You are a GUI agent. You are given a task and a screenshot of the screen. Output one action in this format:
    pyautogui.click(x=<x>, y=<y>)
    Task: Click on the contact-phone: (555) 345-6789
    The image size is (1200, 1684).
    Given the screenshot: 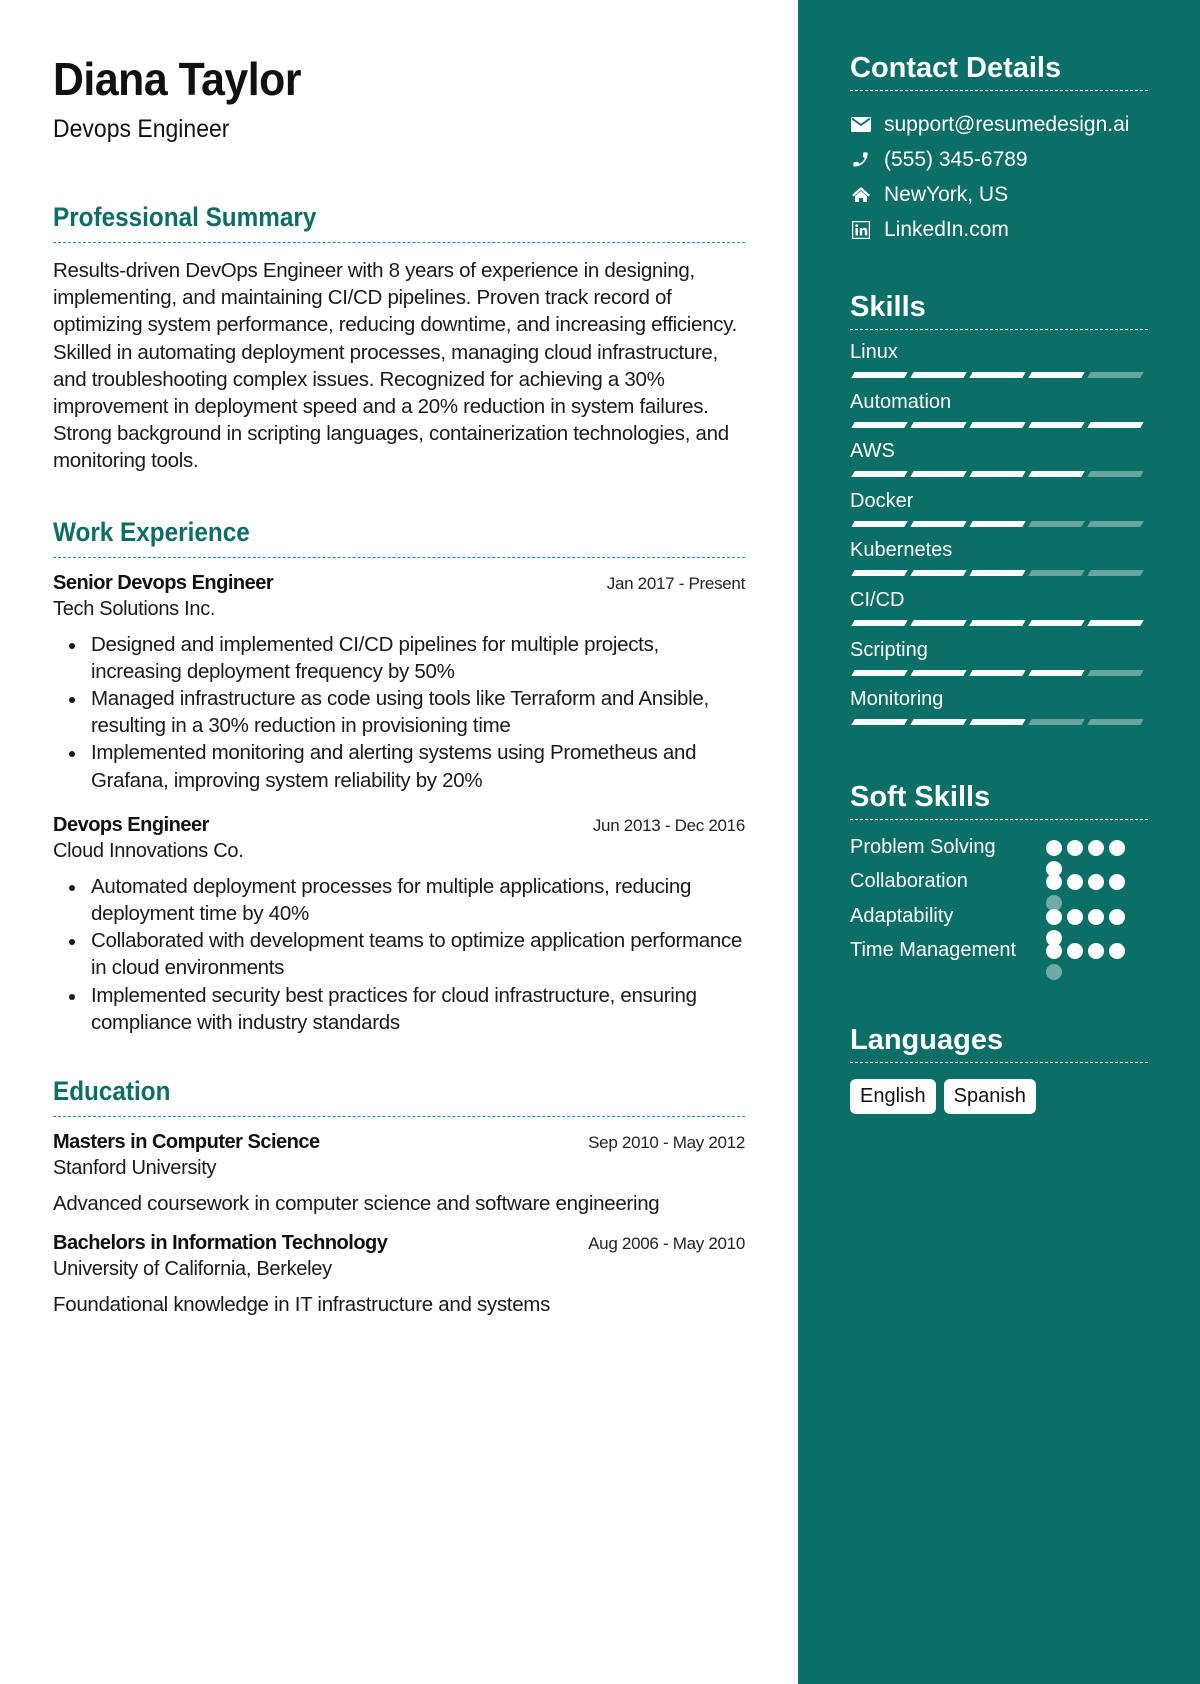 What is the action you would take?
    pyautogui.click(x=999, y=159)
    